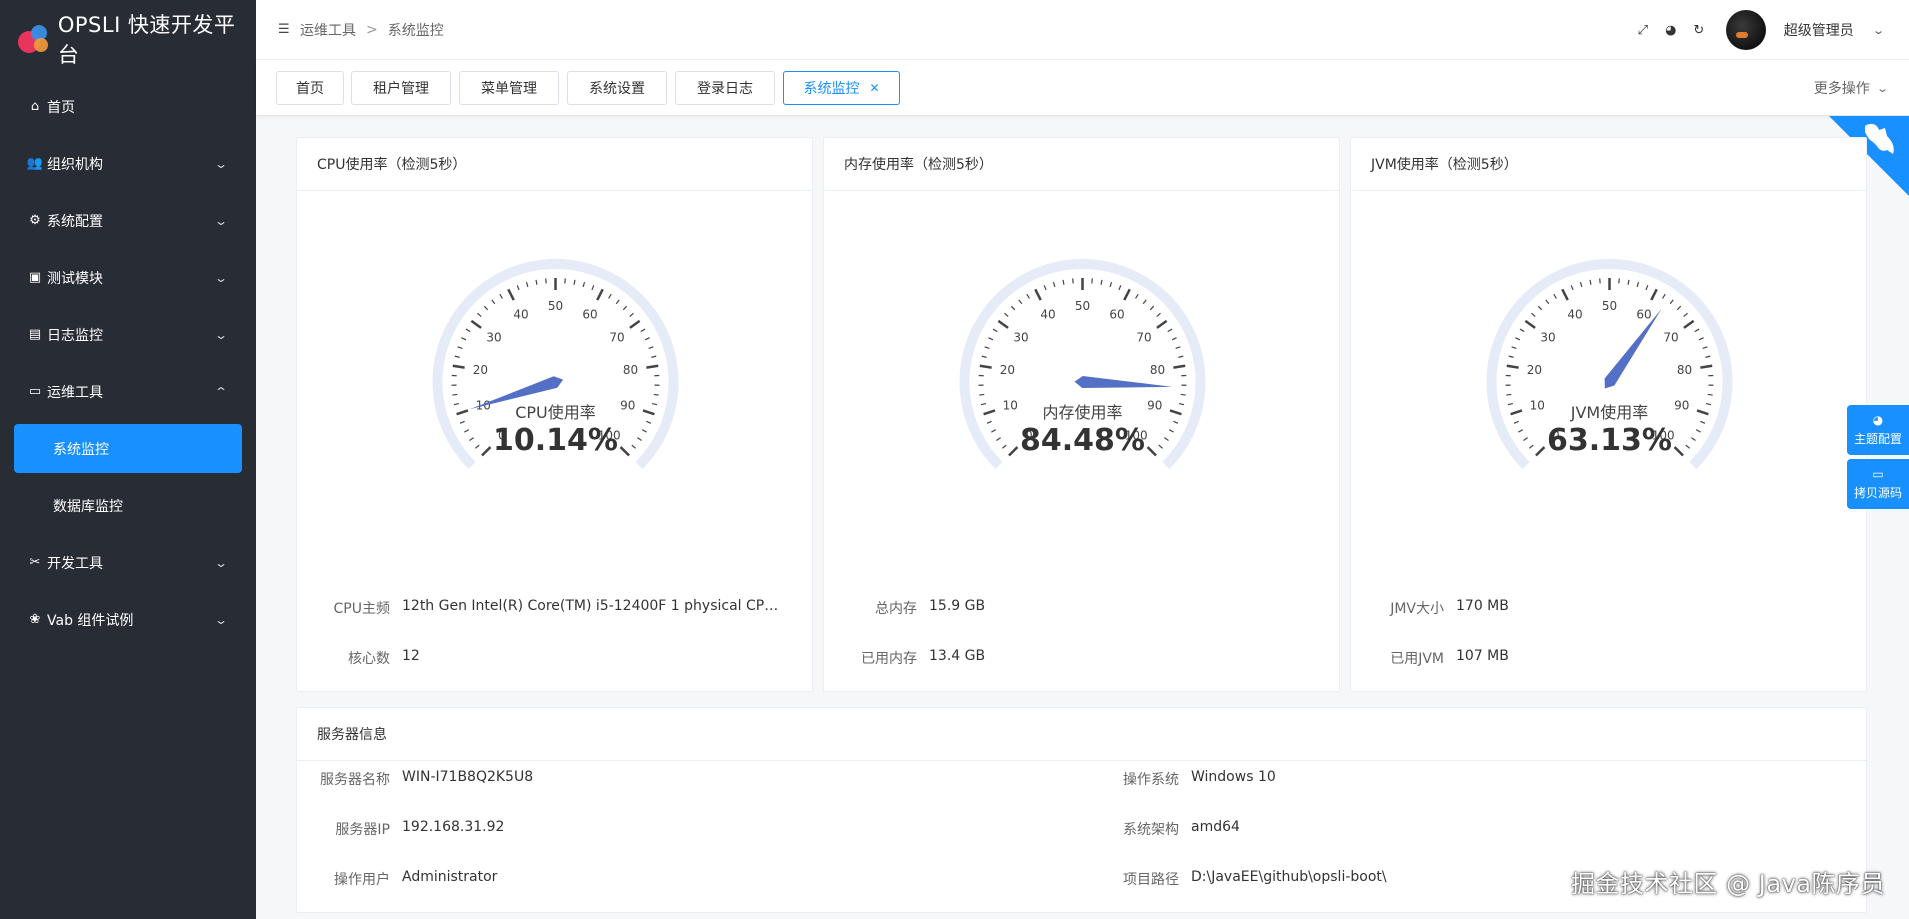 The image size is (1909, 919). I want to click on tab-home: 首页, so click(310, 88).